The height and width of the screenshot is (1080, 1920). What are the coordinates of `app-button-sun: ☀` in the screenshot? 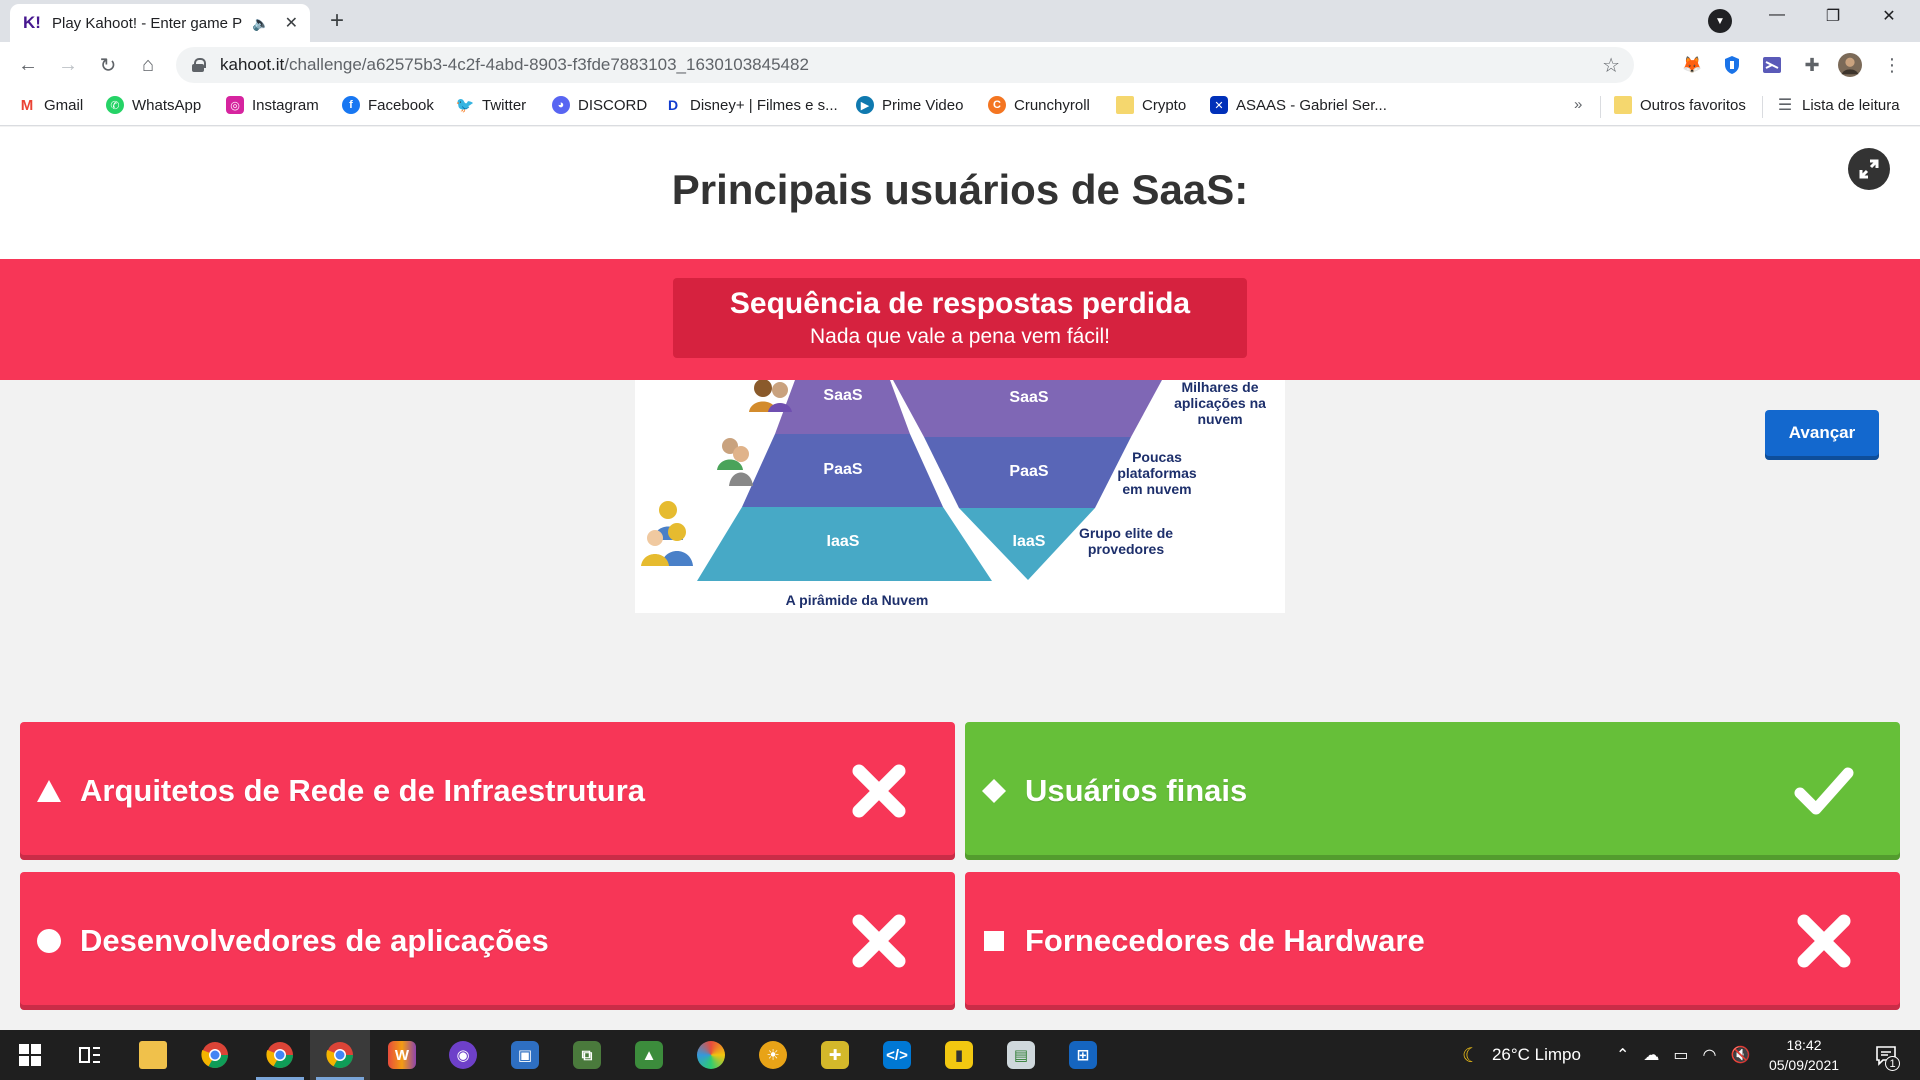 It's located at (773, 1055).